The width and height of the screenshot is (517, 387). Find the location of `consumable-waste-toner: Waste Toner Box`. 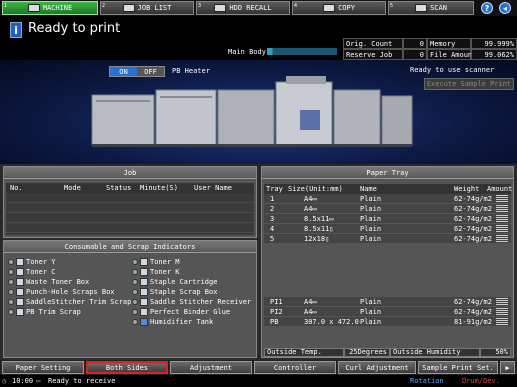

consumable-waste-toner: Waste Toner Box is located at coordinates (48, 282).